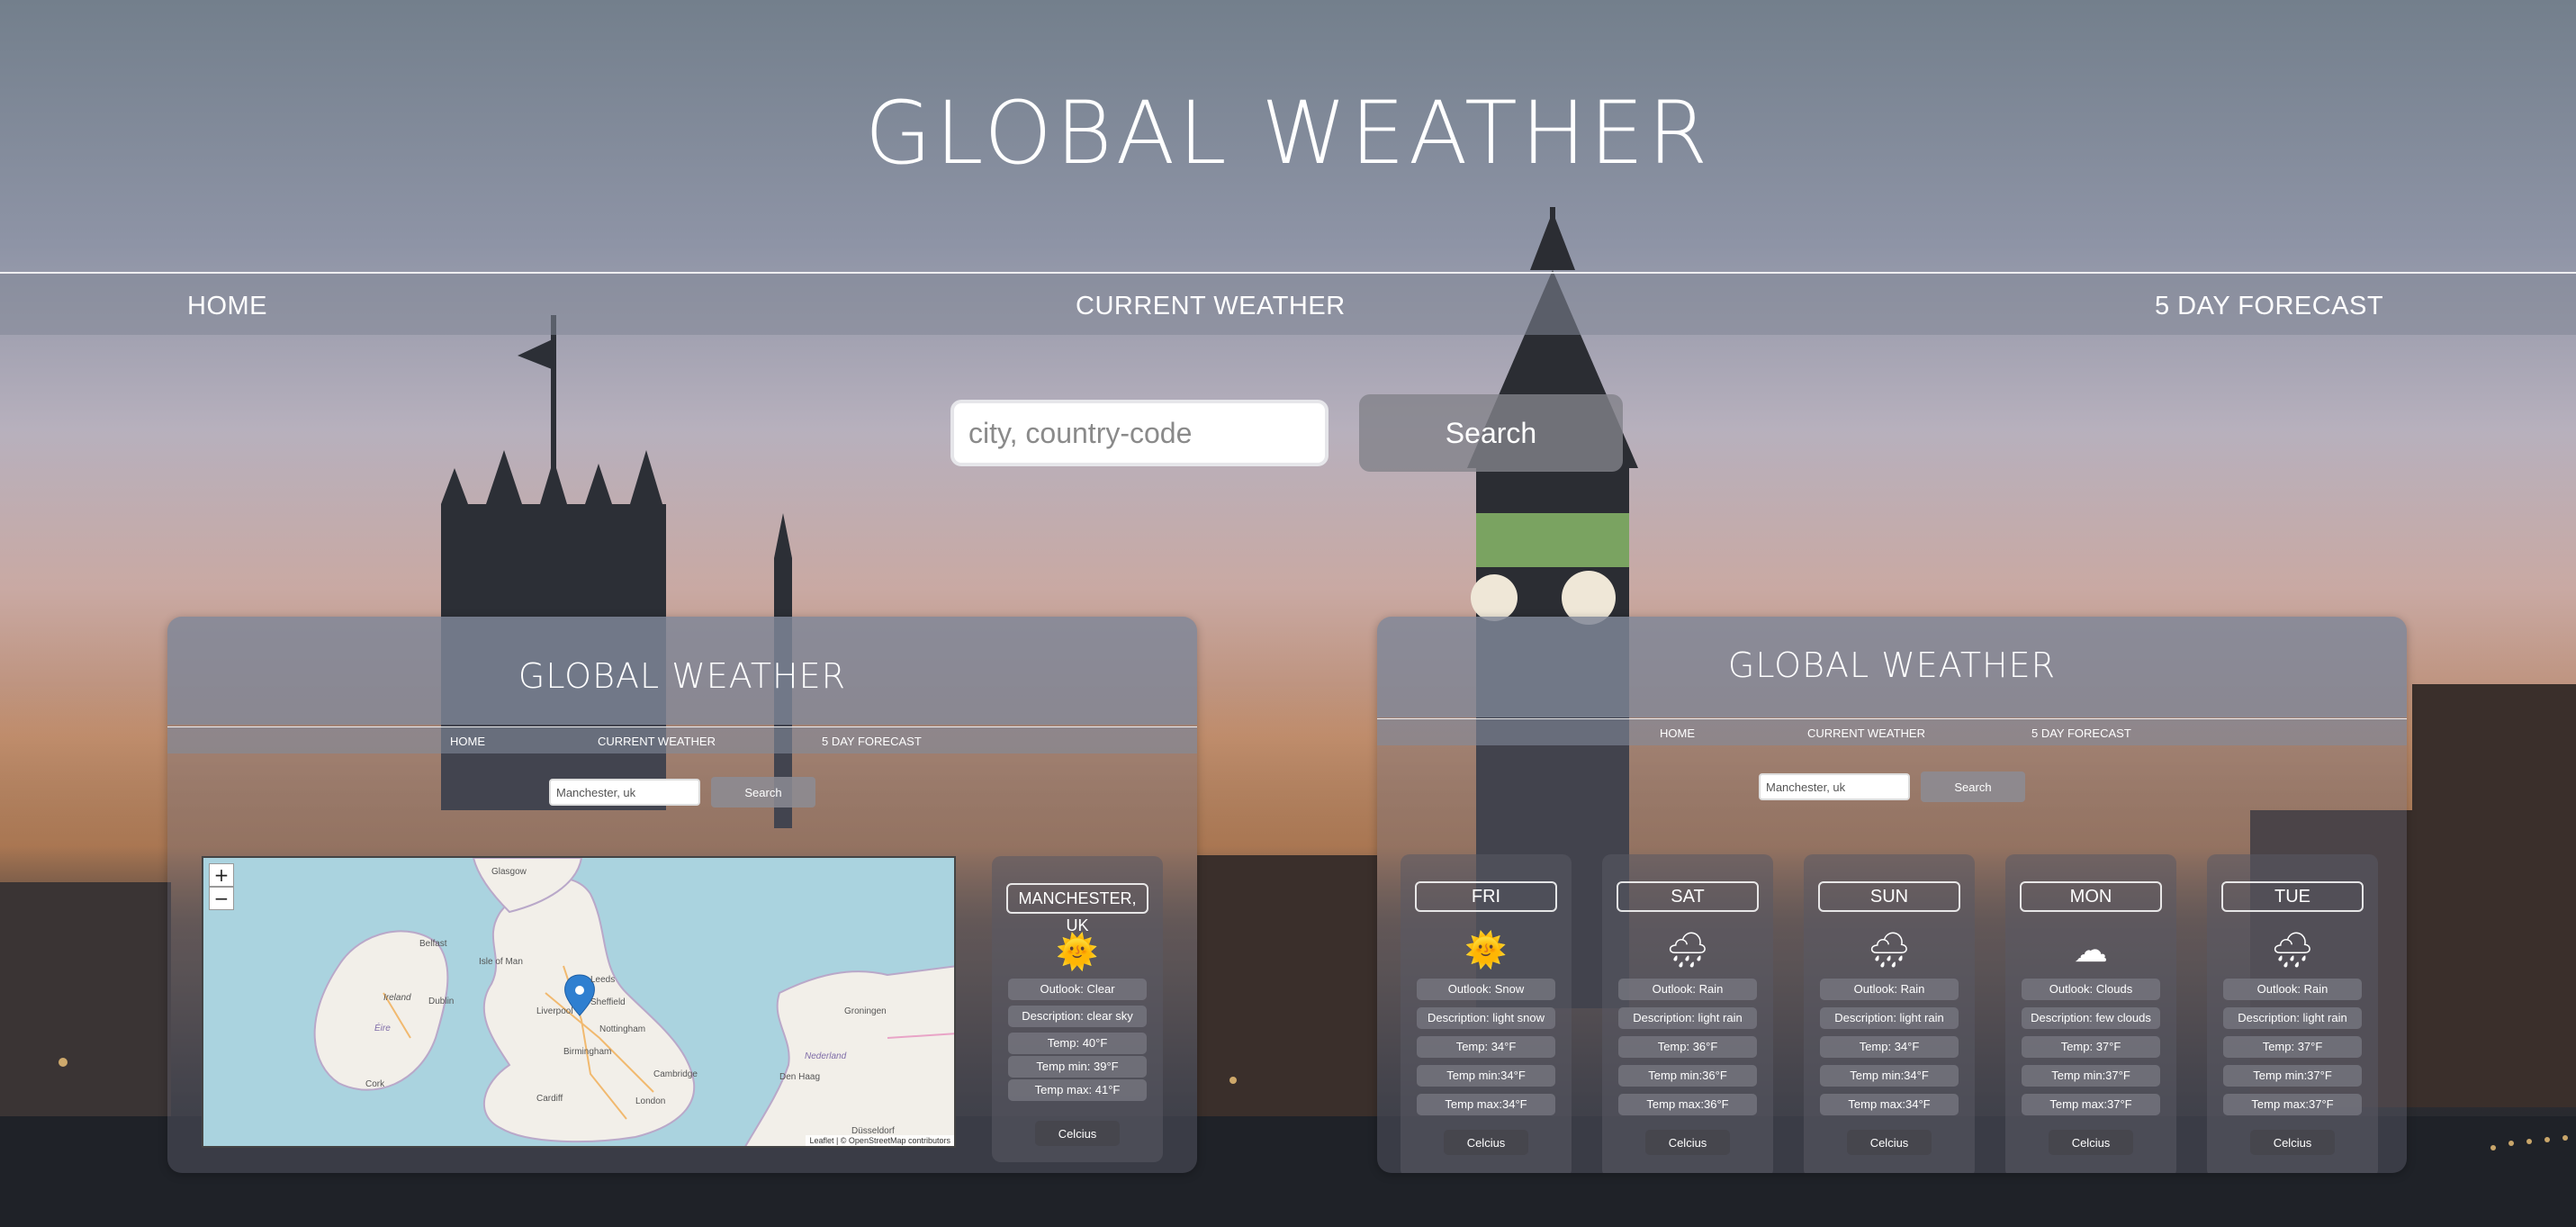 The height and width of the screenshot is (1227, 2576). I want to click on city-search-input, so click(1139, 433).